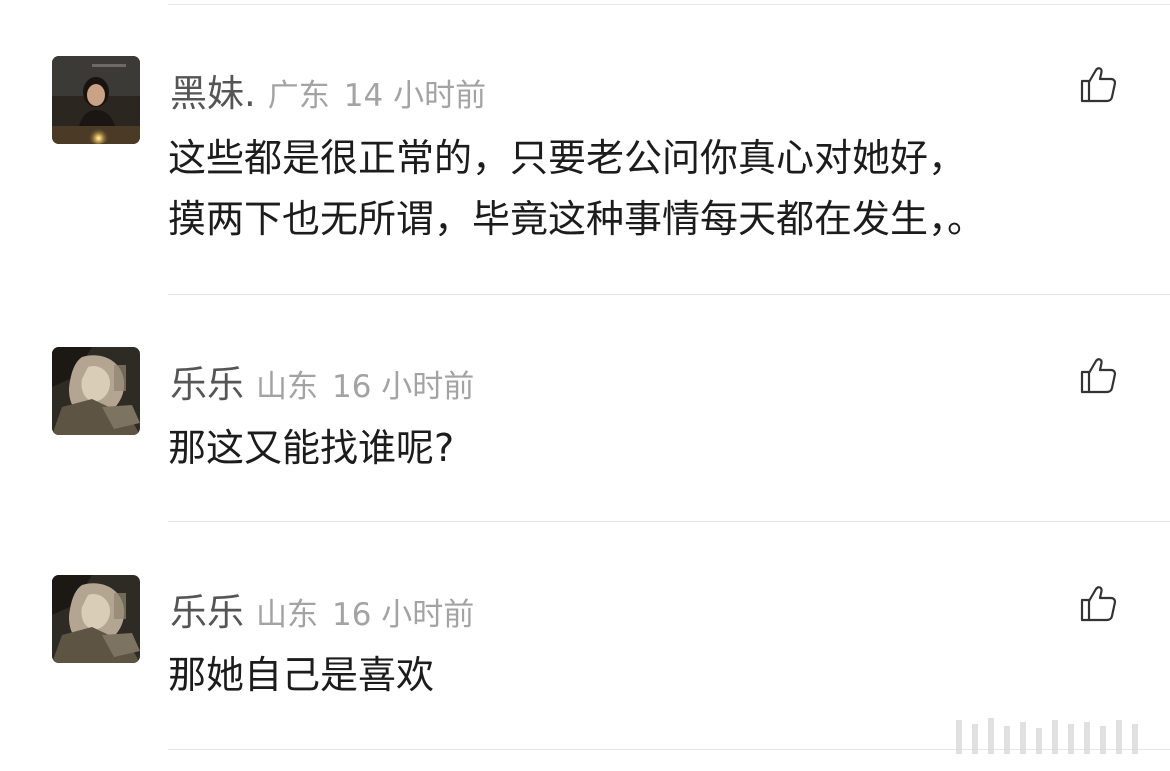 This screenshot has height=771, width=1170. Describe the element at coordinates (213, 90) in the screenshot. I see `username: 黑妹.` at that location.